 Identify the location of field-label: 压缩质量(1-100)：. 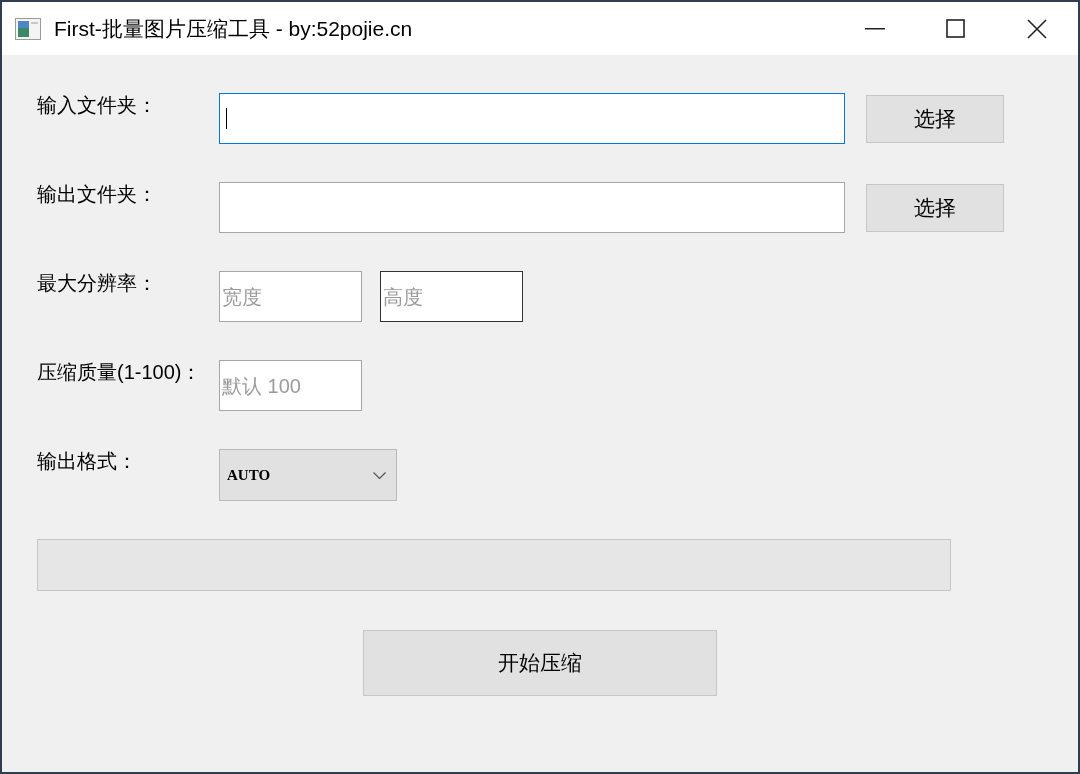
(120, 372).